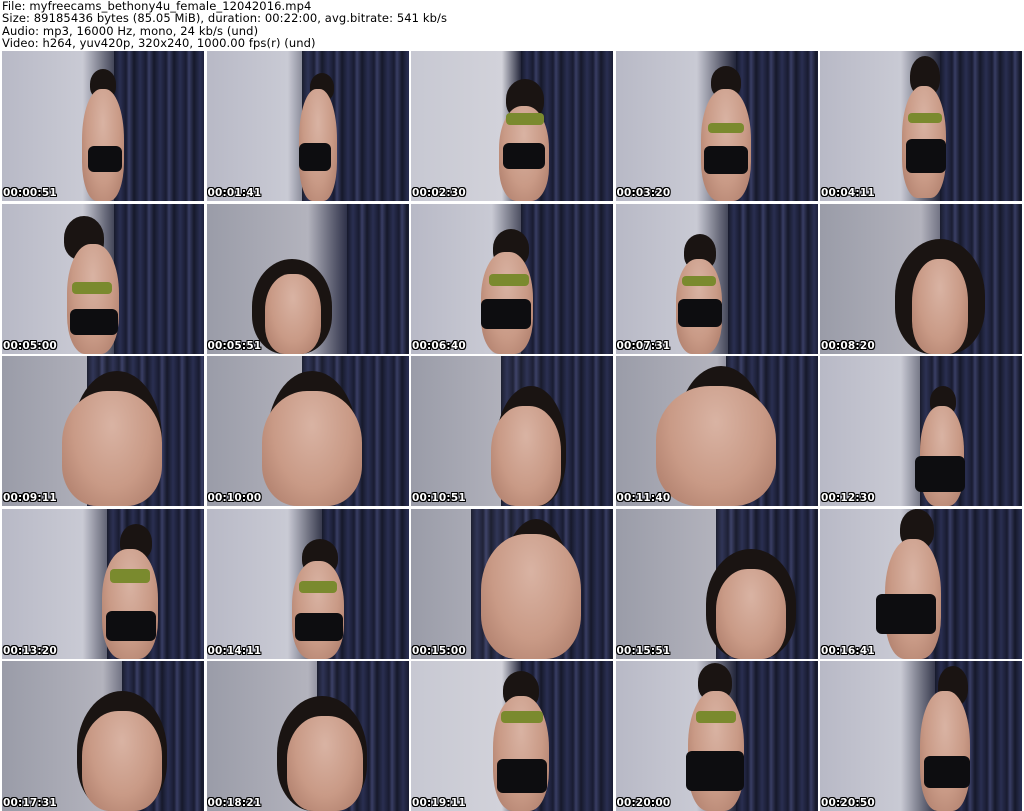 This screenshot has height=811, width=1024. What do you see at coordinates (921, 736) in the screenshot?
I see `video-thumbnail: 00:20:50` at bounding box center [921, 736].